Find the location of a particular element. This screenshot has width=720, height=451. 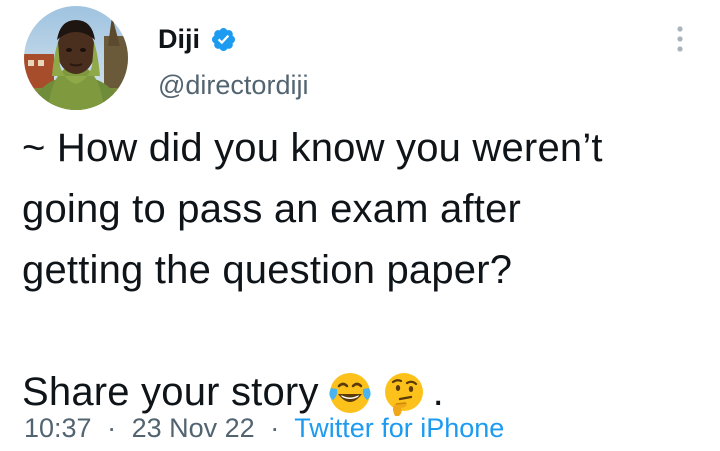

author-name-row: Diji is located at coordinates (197, 39).